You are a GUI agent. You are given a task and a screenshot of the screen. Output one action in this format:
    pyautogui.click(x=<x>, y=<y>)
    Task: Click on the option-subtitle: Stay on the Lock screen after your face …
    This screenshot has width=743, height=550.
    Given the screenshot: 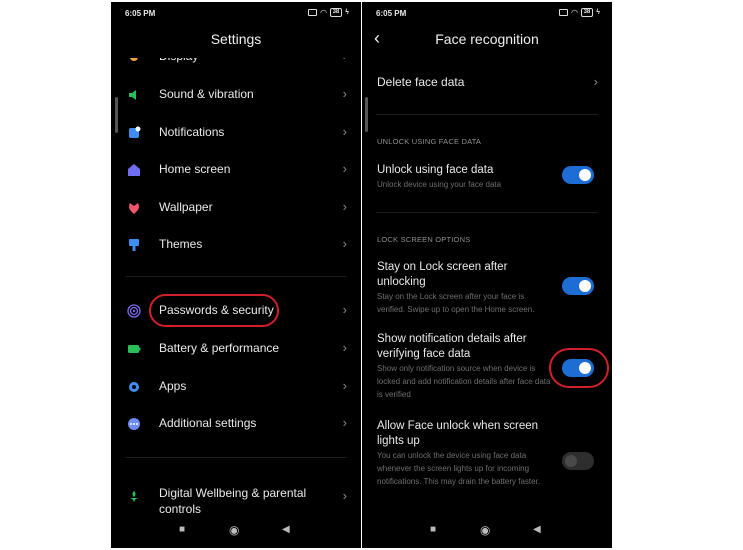 What is the action you would take?
    pyautogui.click(x=456, y=303)
    